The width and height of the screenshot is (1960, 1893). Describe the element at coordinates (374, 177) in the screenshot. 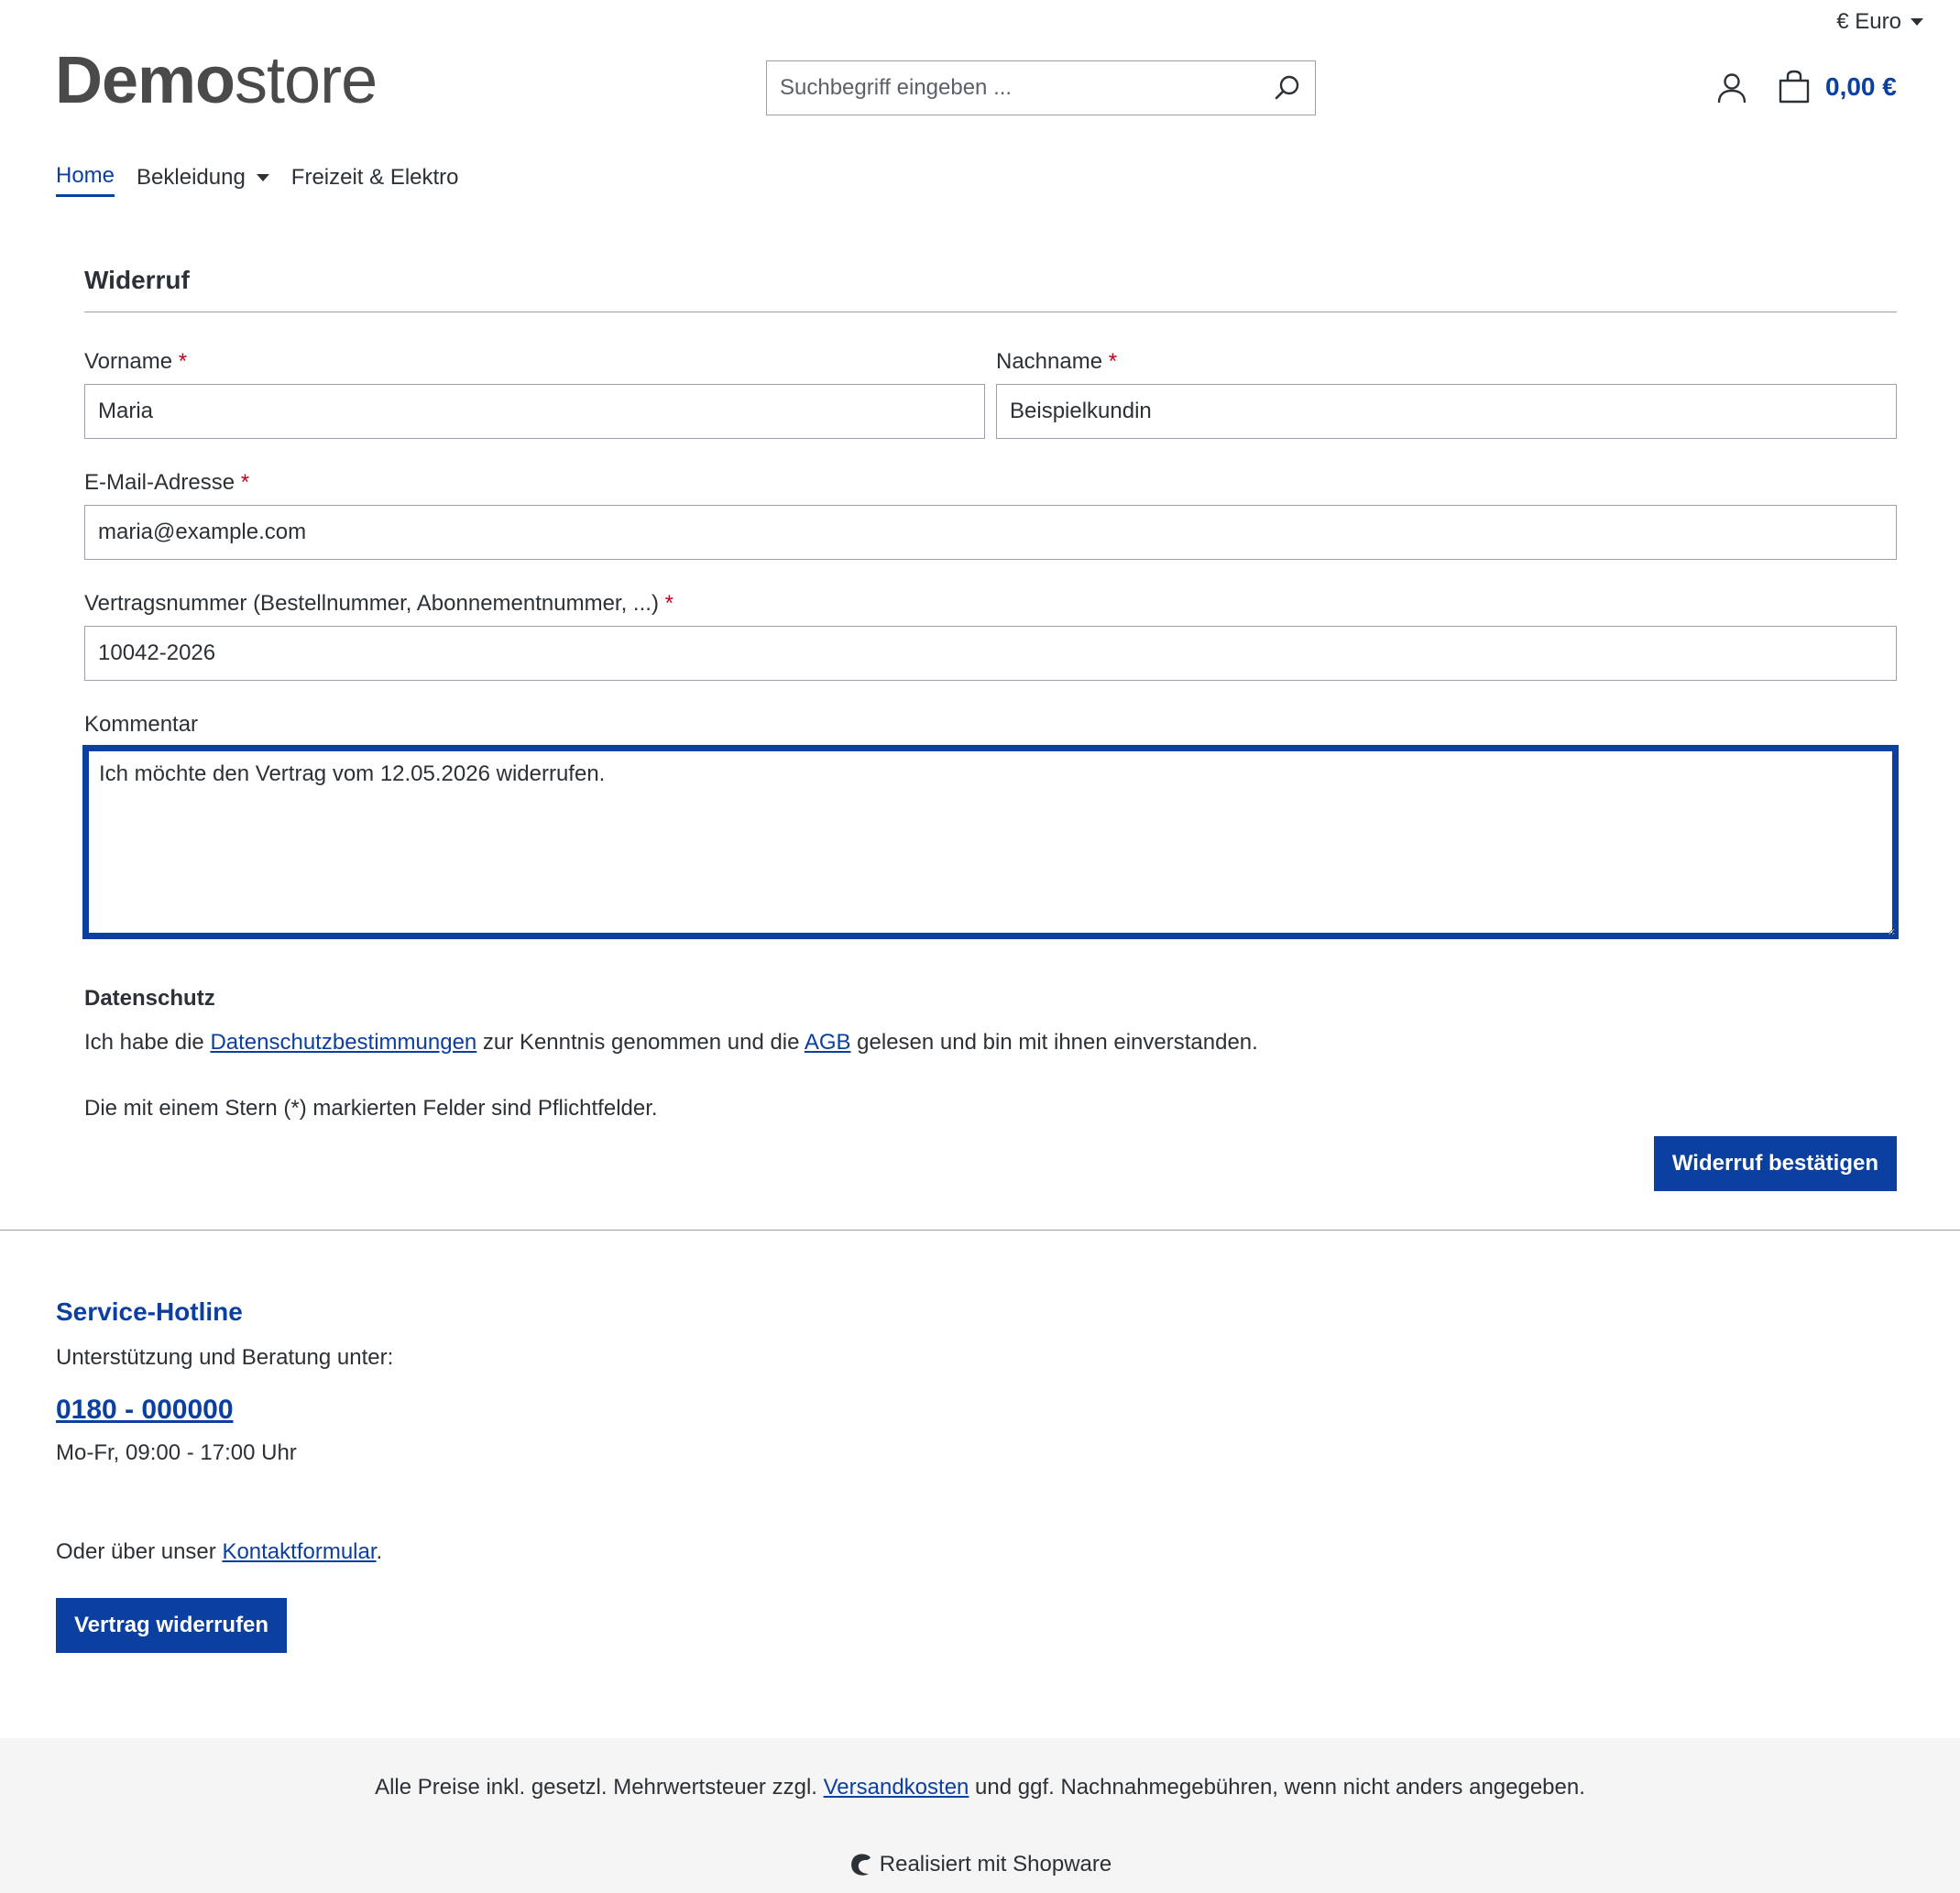

I see `nav-item-label: Freizeit & Elektro` at that location.